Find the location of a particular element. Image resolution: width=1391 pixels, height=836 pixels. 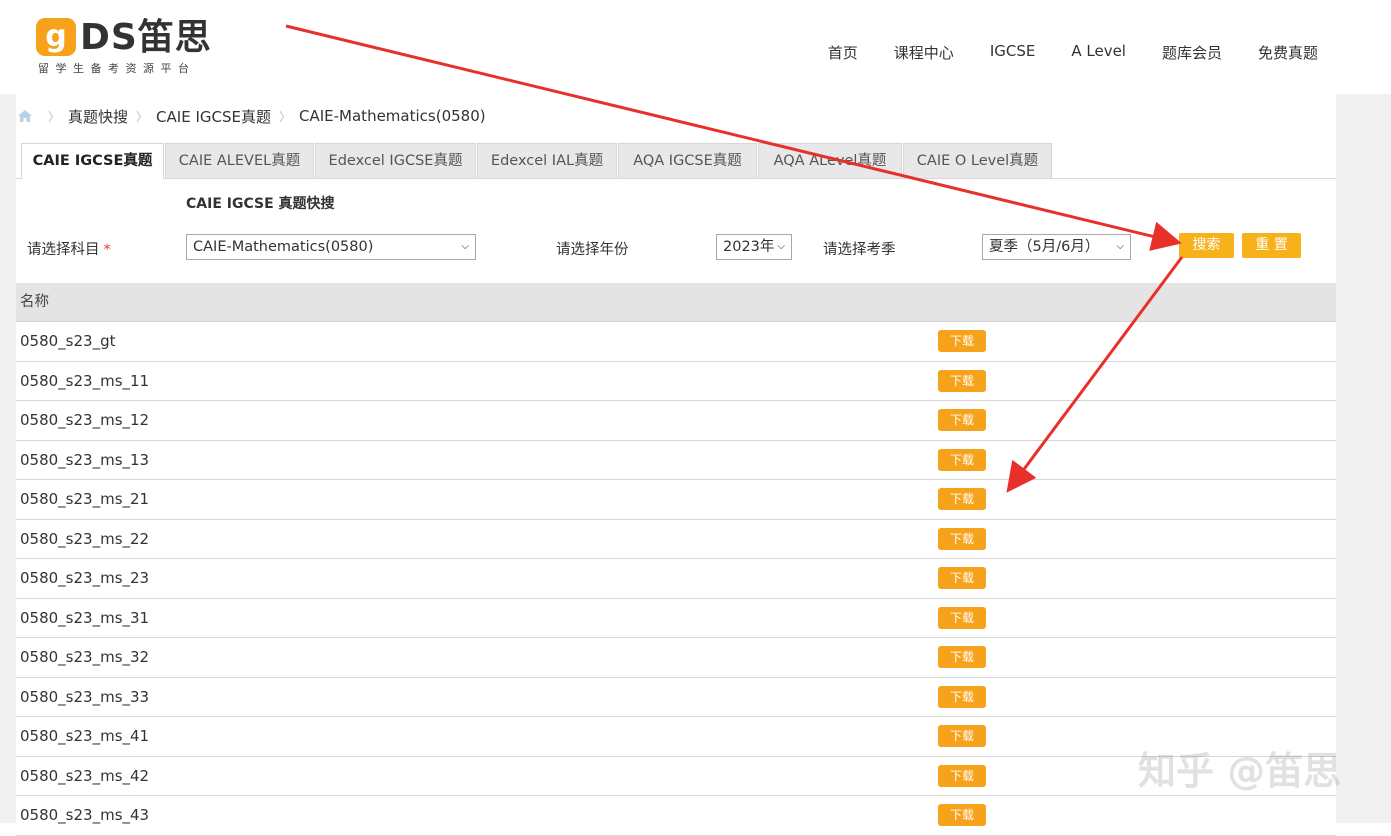

table-row: 0580_s23_ms_23 下载 is located at coordinates (676, 579).